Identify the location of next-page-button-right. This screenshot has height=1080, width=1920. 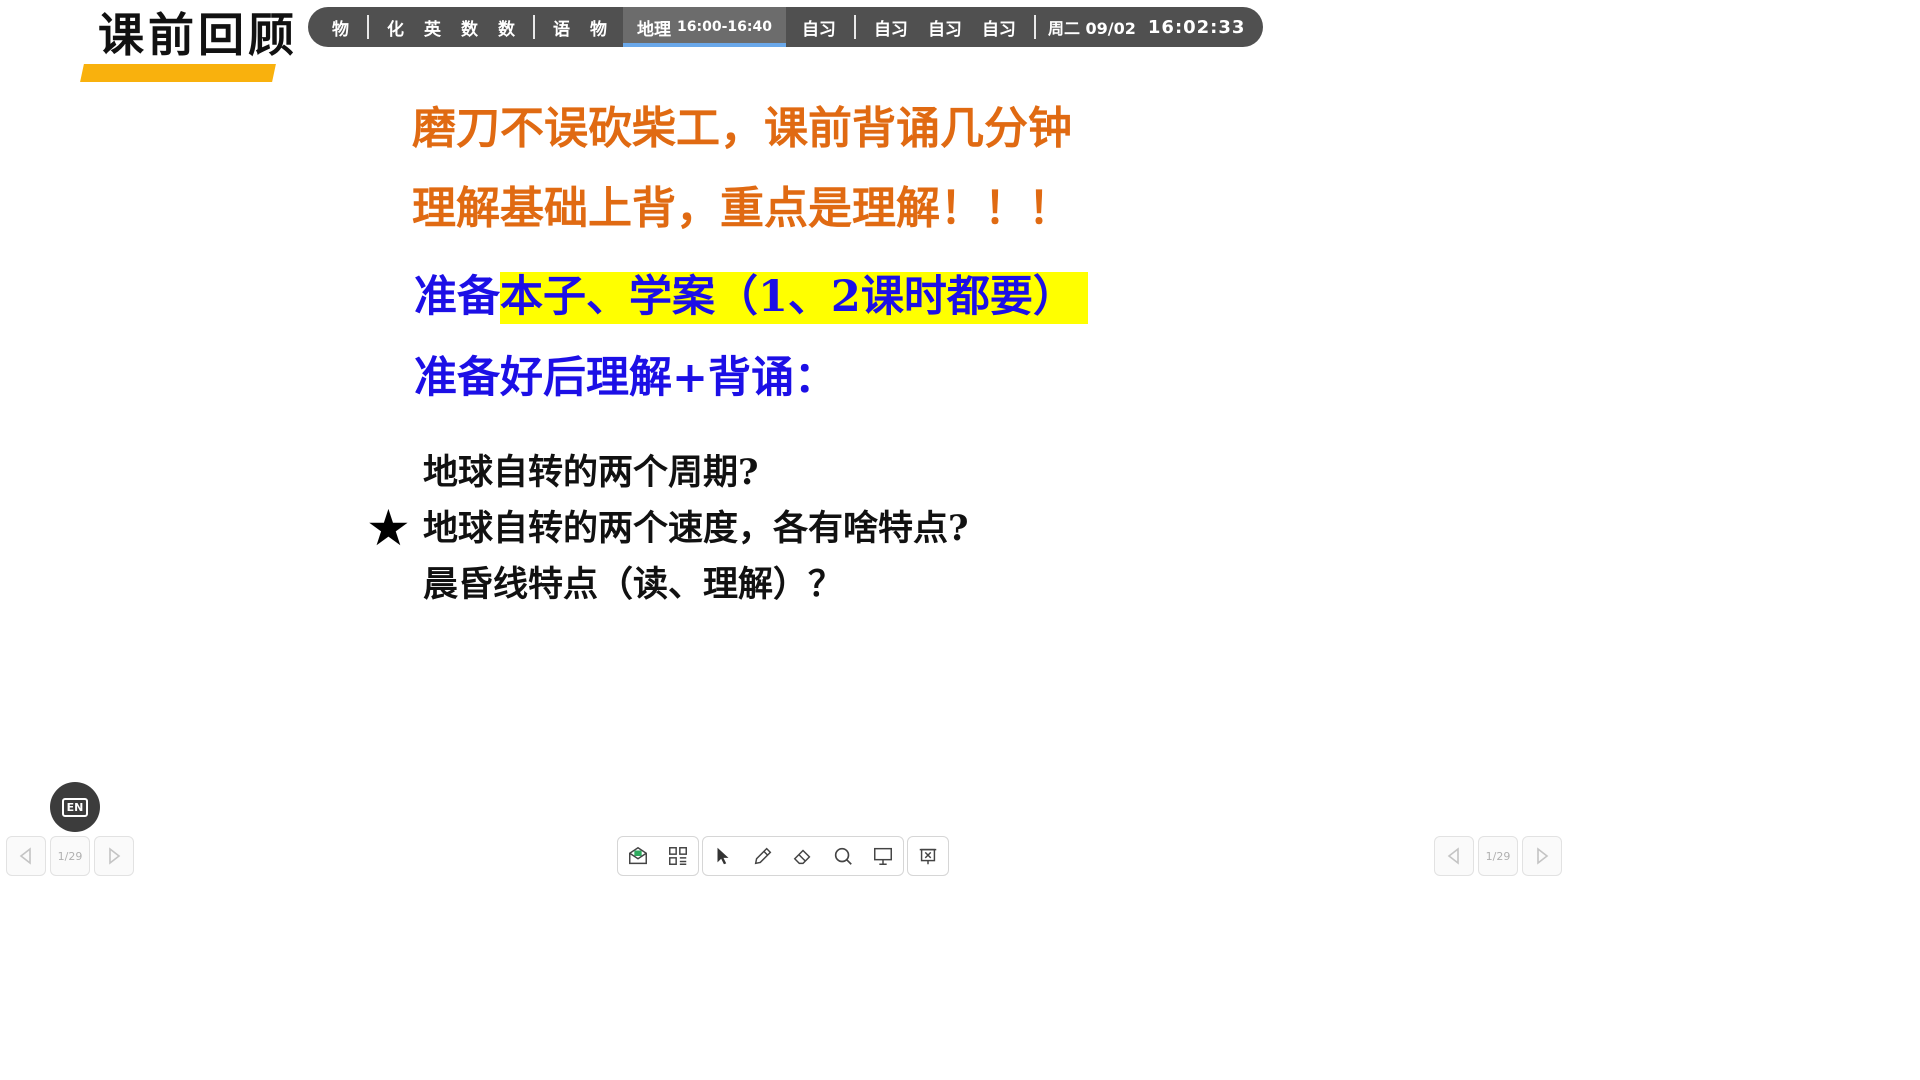
(1542, 856).